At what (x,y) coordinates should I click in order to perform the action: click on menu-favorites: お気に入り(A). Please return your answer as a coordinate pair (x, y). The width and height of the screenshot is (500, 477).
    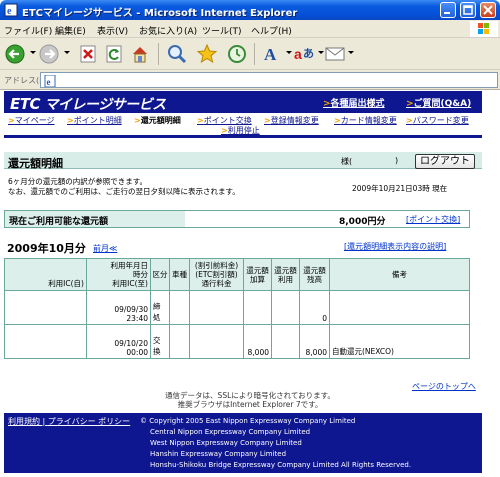
    Looking at the image, I should click on (168, 30).